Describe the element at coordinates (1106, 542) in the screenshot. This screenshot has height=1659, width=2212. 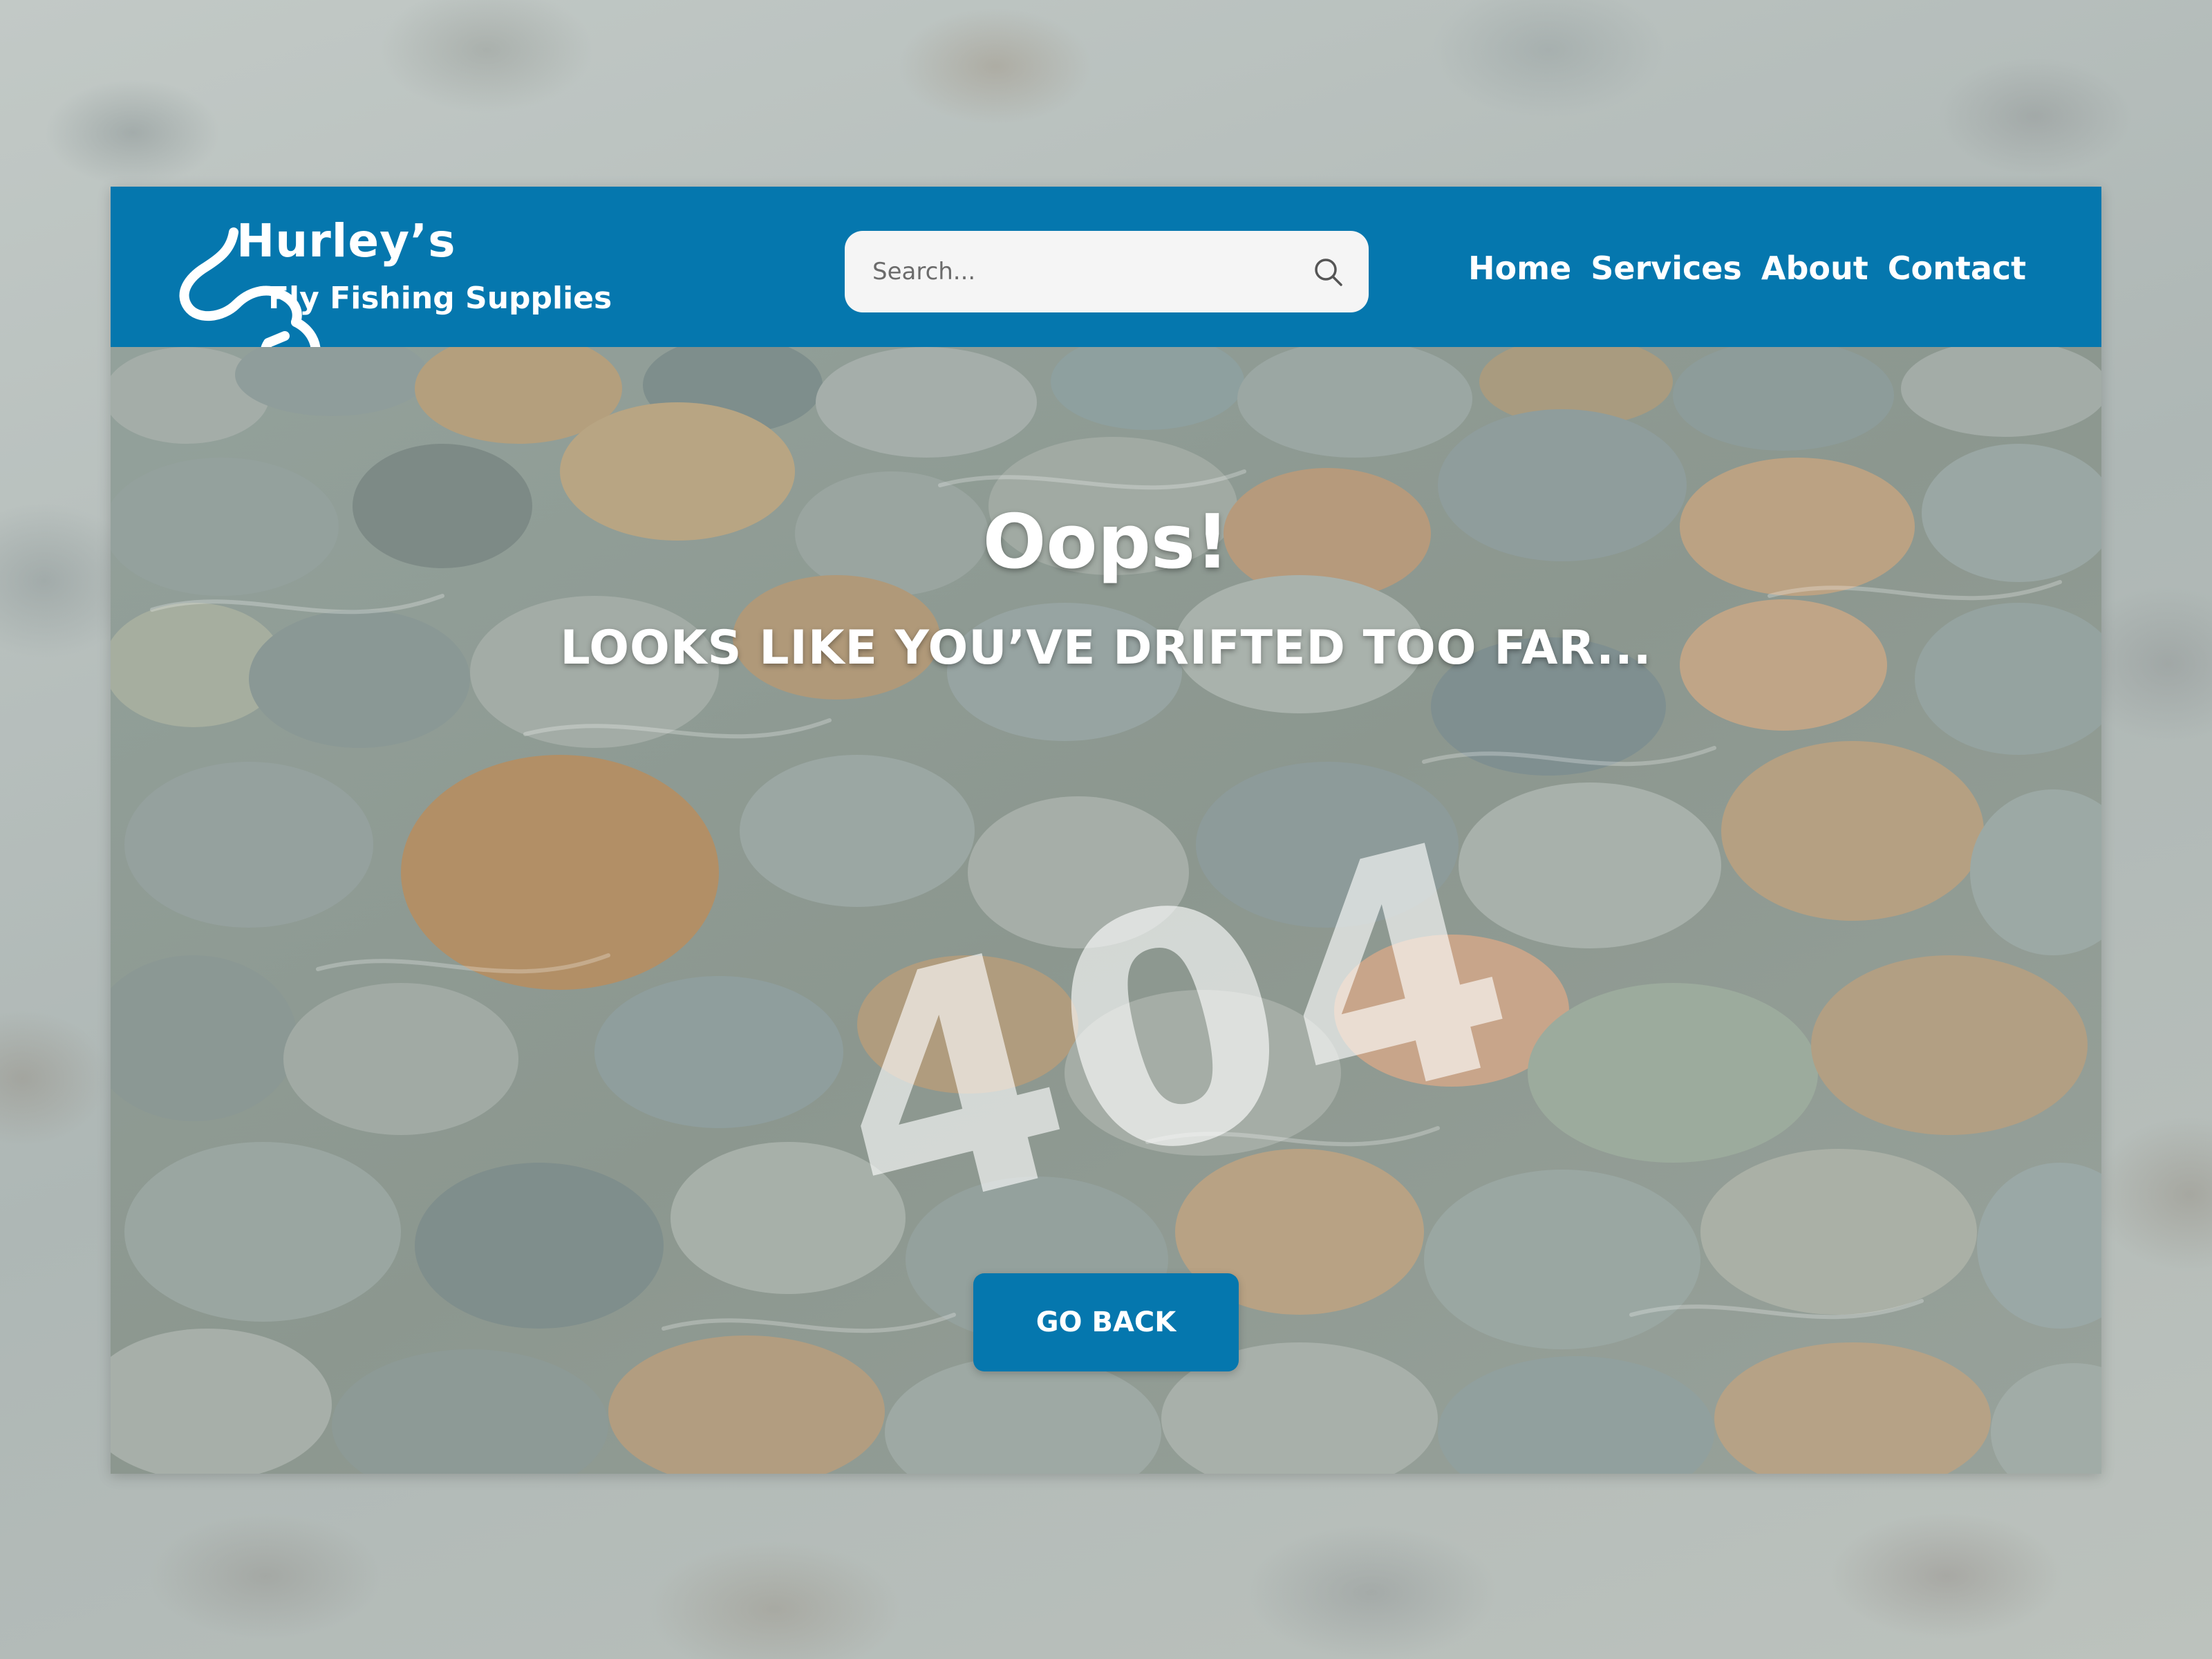
I see `error-heading: Oops!` at that location.